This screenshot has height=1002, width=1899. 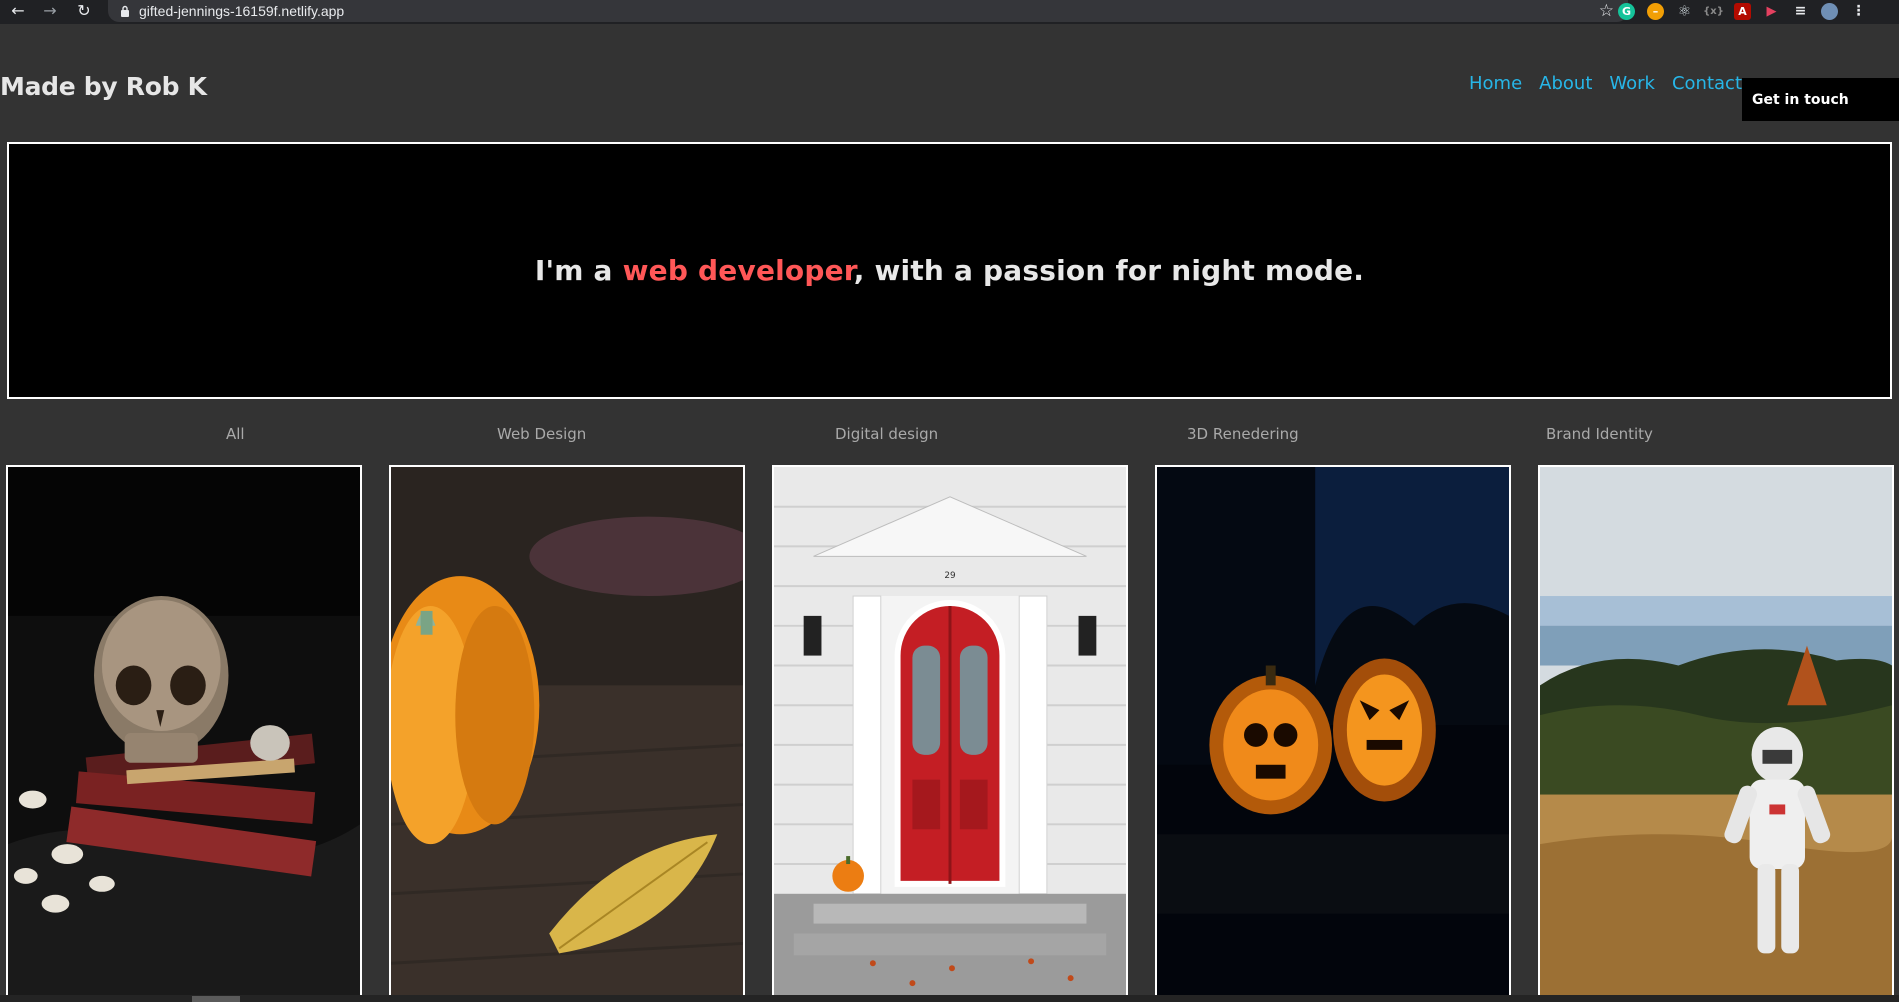 What do you see at coordinates (1707, 83) in the screenshot?
I see `nav-contact-link: Contact` at bounding box center [1707, 83].